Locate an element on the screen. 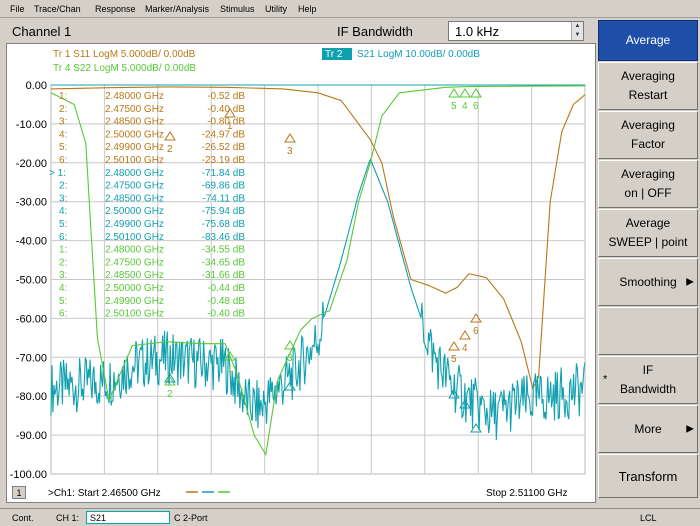 This screenshot has height=526, width=700. ifbw-label: IF Bandwidth is located at coordinates (375, 31).